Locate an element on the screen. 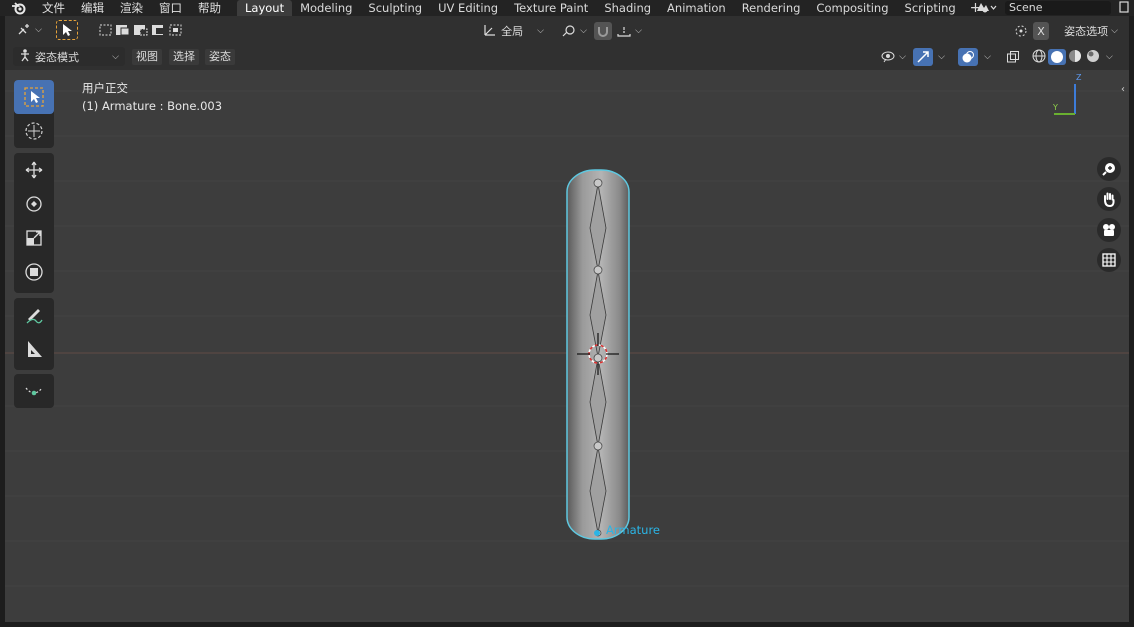 The image size is (1134, 627). tab-compositing: Compositing is located at coordinates (852, 8).